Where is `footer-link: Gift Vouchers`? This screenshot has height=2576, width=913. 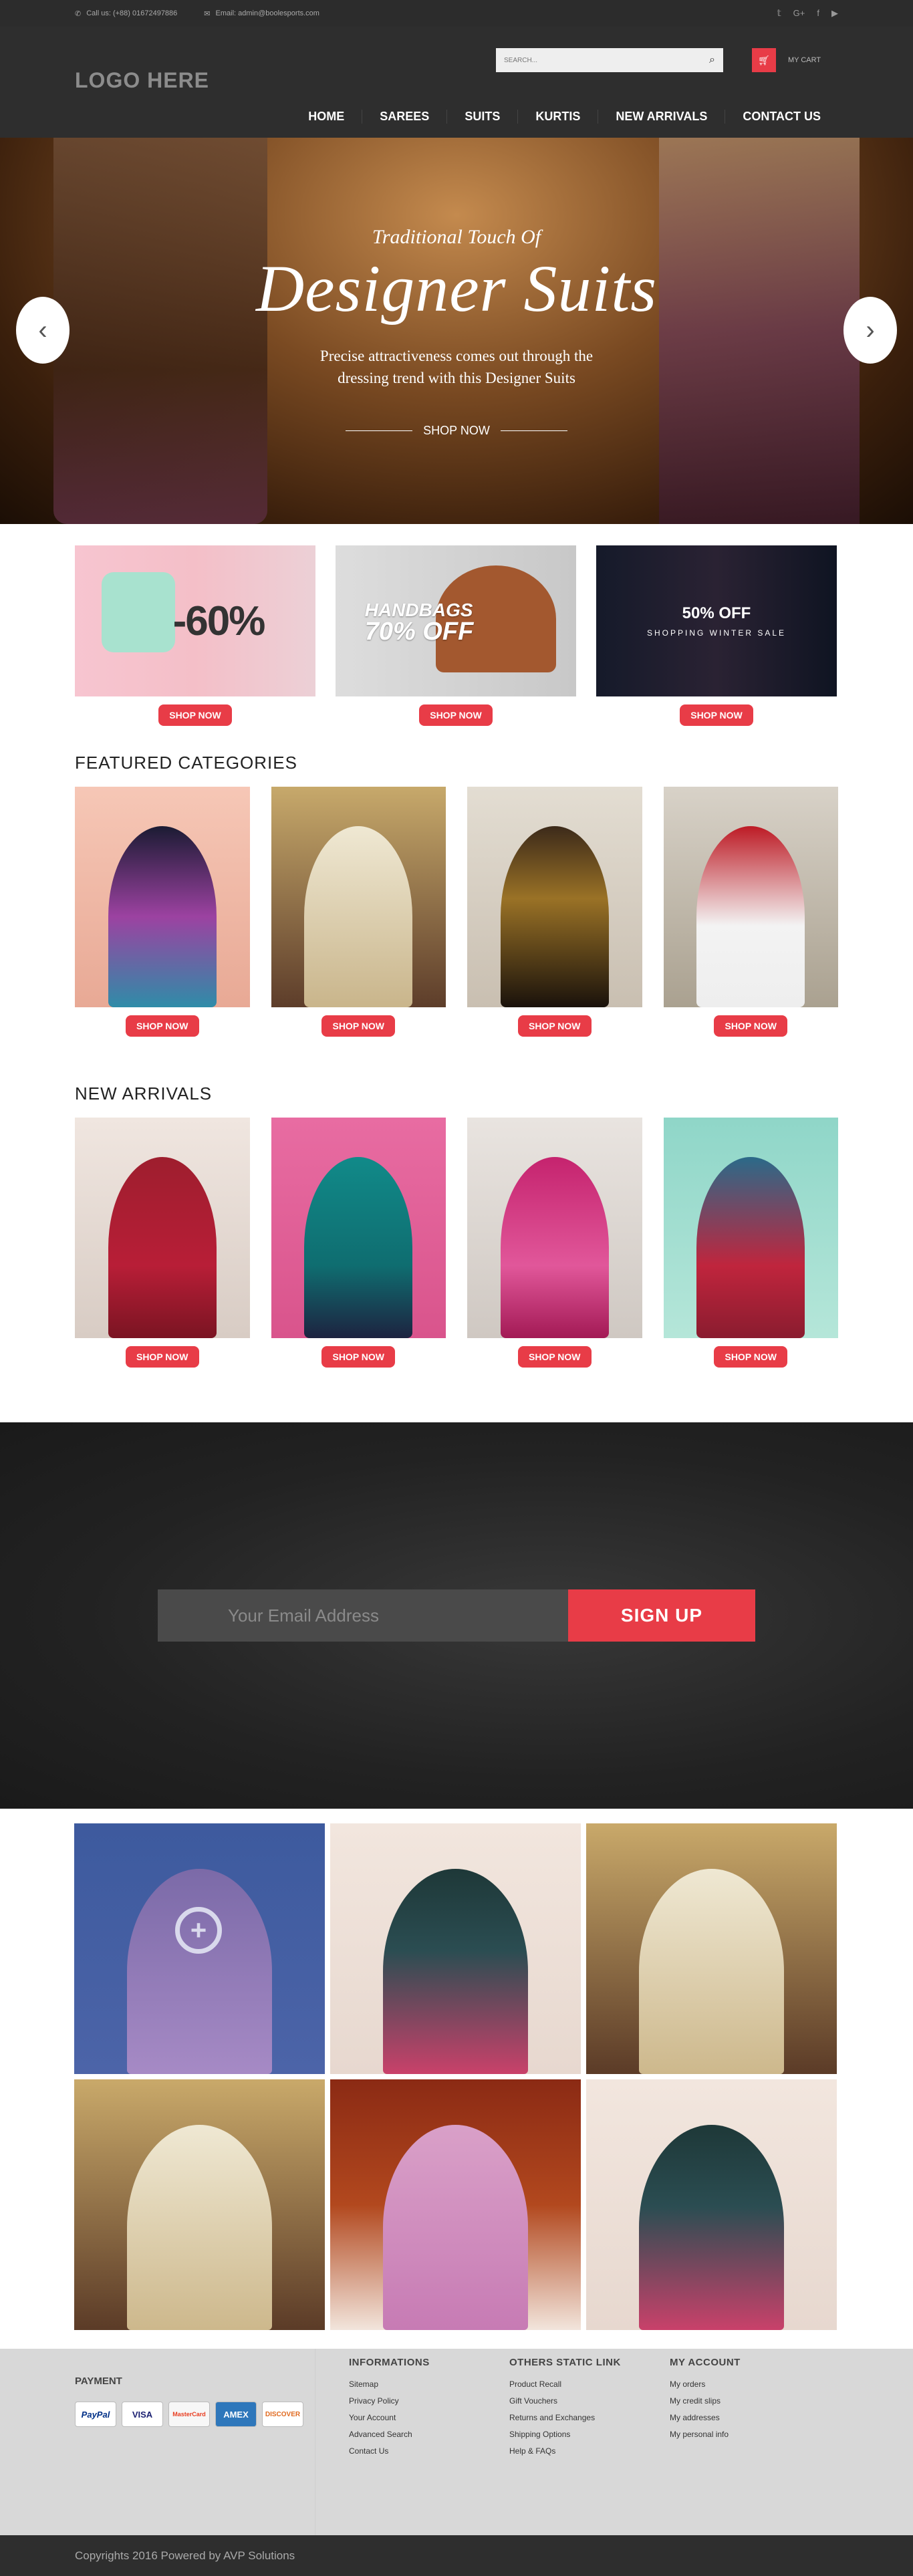
footer-link: Gift Vouchers is located at coordinates (589, 2402).